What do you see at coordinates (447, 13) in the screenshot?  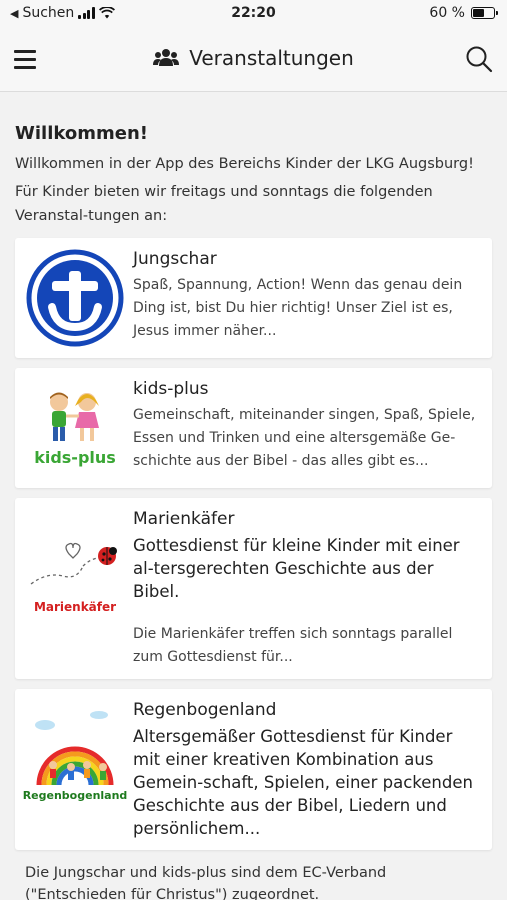 I see `battery-percent: 60 %` at bounding box center [447, 13].